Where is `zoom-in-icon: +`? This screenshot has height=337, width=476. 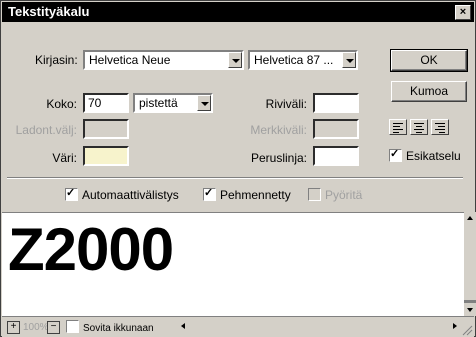
zoom-in-icon: + is located at coordinates (13, 327).